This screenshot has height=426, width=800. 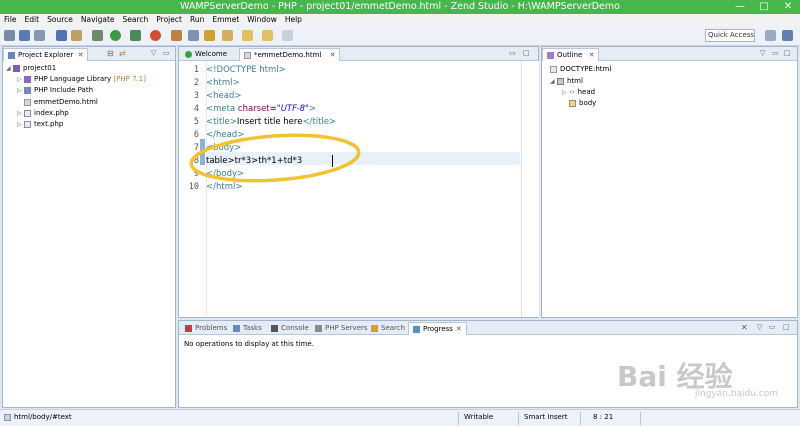 What do you see at coordinates (39, 35) in the screenshot?
I see `print-icon` at bounding box center [39, 35].